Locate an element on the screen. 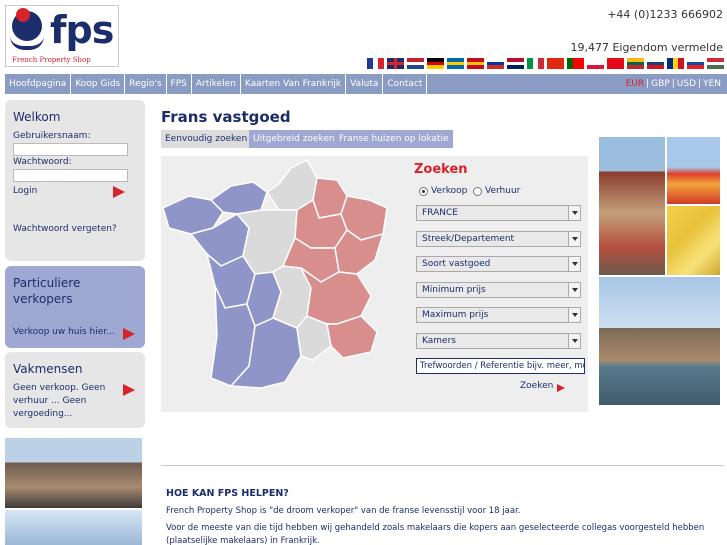 Image resolution: width=727 pixels, height=545 pixels. search-arrow-icon is located at coordinates (561, 388).